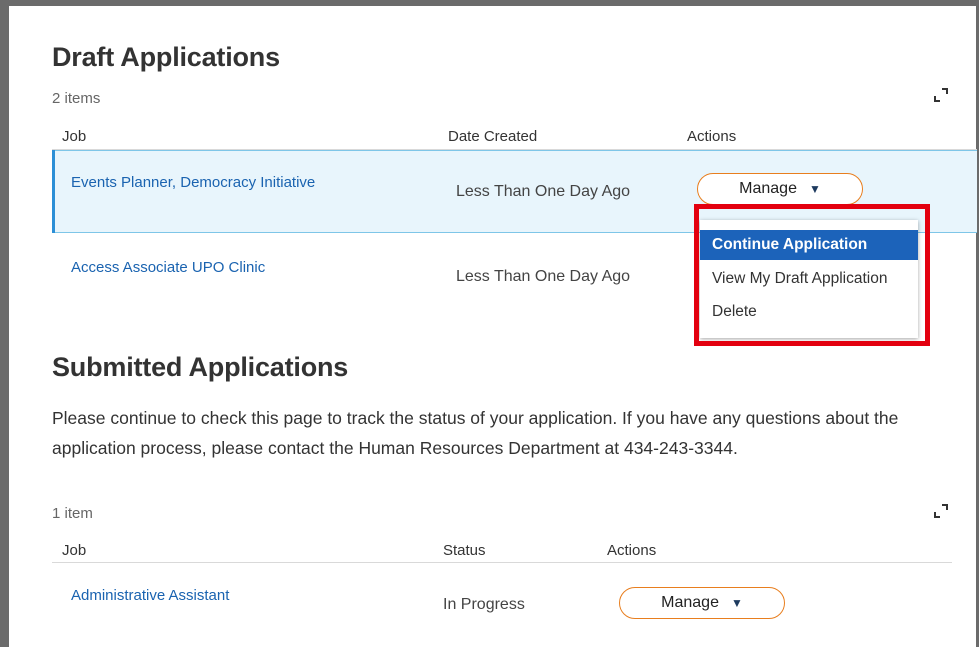 The height and width of the screenshot is (647, 979). What do you see at coordinates (464, 550) in the screenshot?
I see `col-header-status: Status` at bounding box center [464, 550].